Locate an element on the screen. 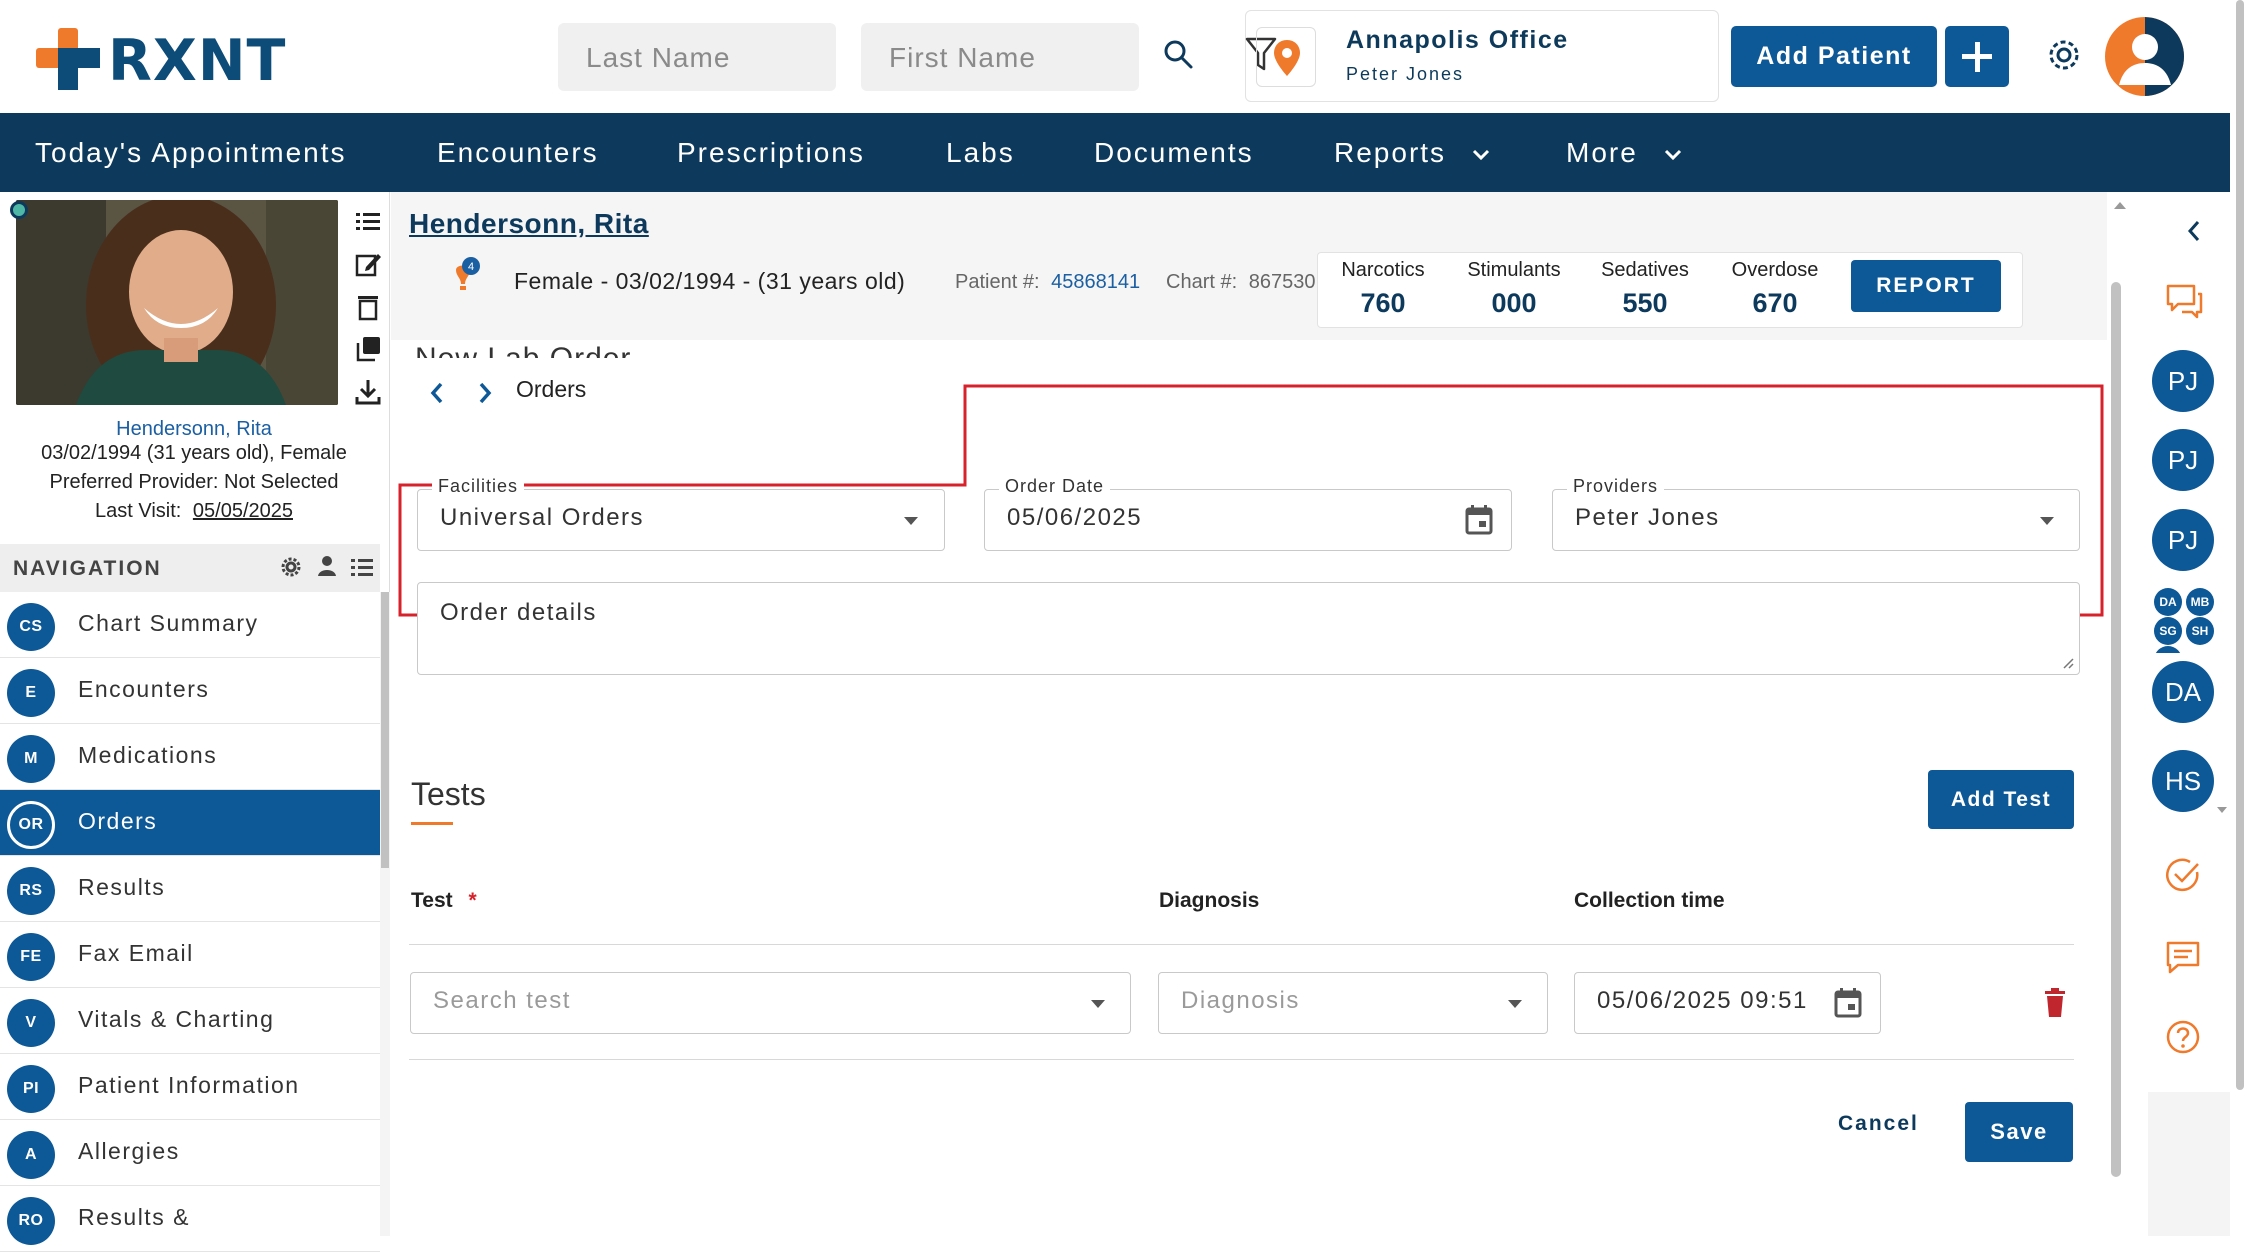 This screenshot has height=1252, width=2250. page-scrollbar-thumb is located at coordinates (2240, 545).